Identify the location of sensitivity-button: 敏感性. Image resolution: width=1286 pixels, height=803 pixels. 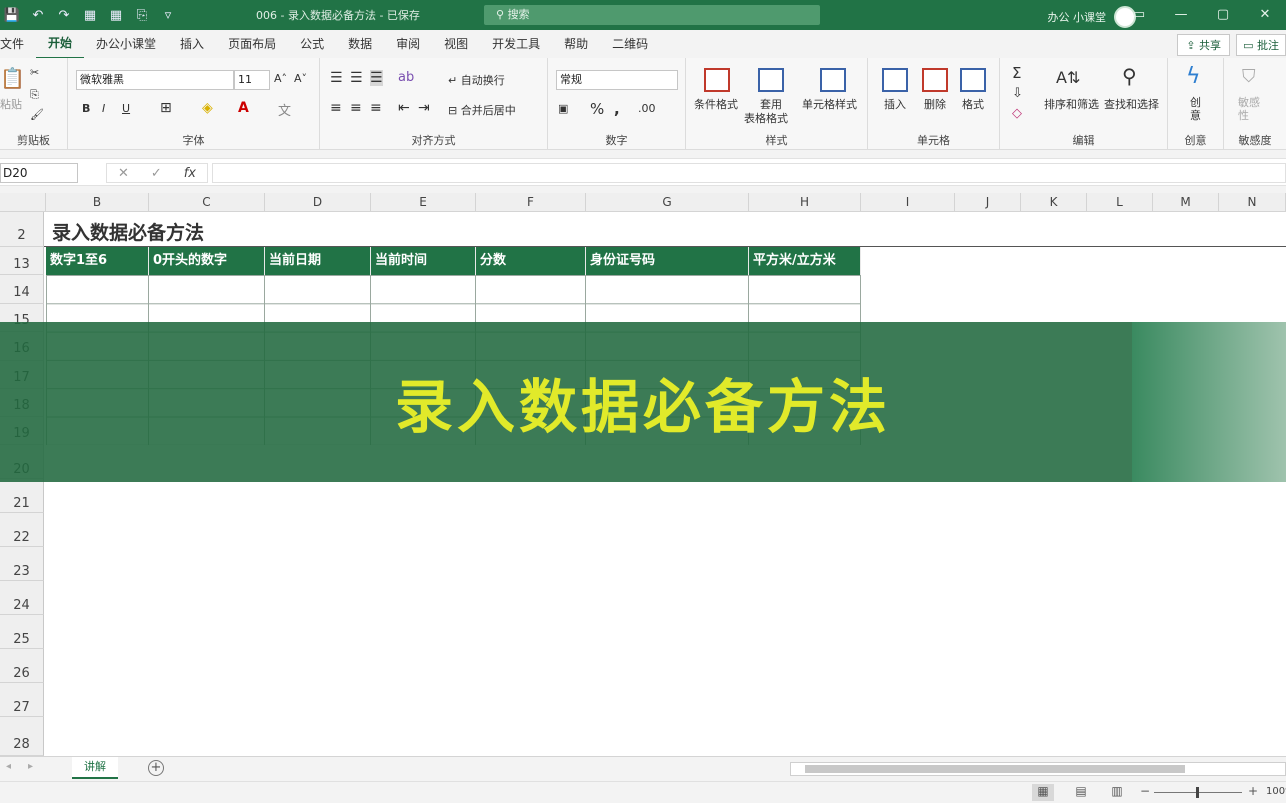
(1253, 109).